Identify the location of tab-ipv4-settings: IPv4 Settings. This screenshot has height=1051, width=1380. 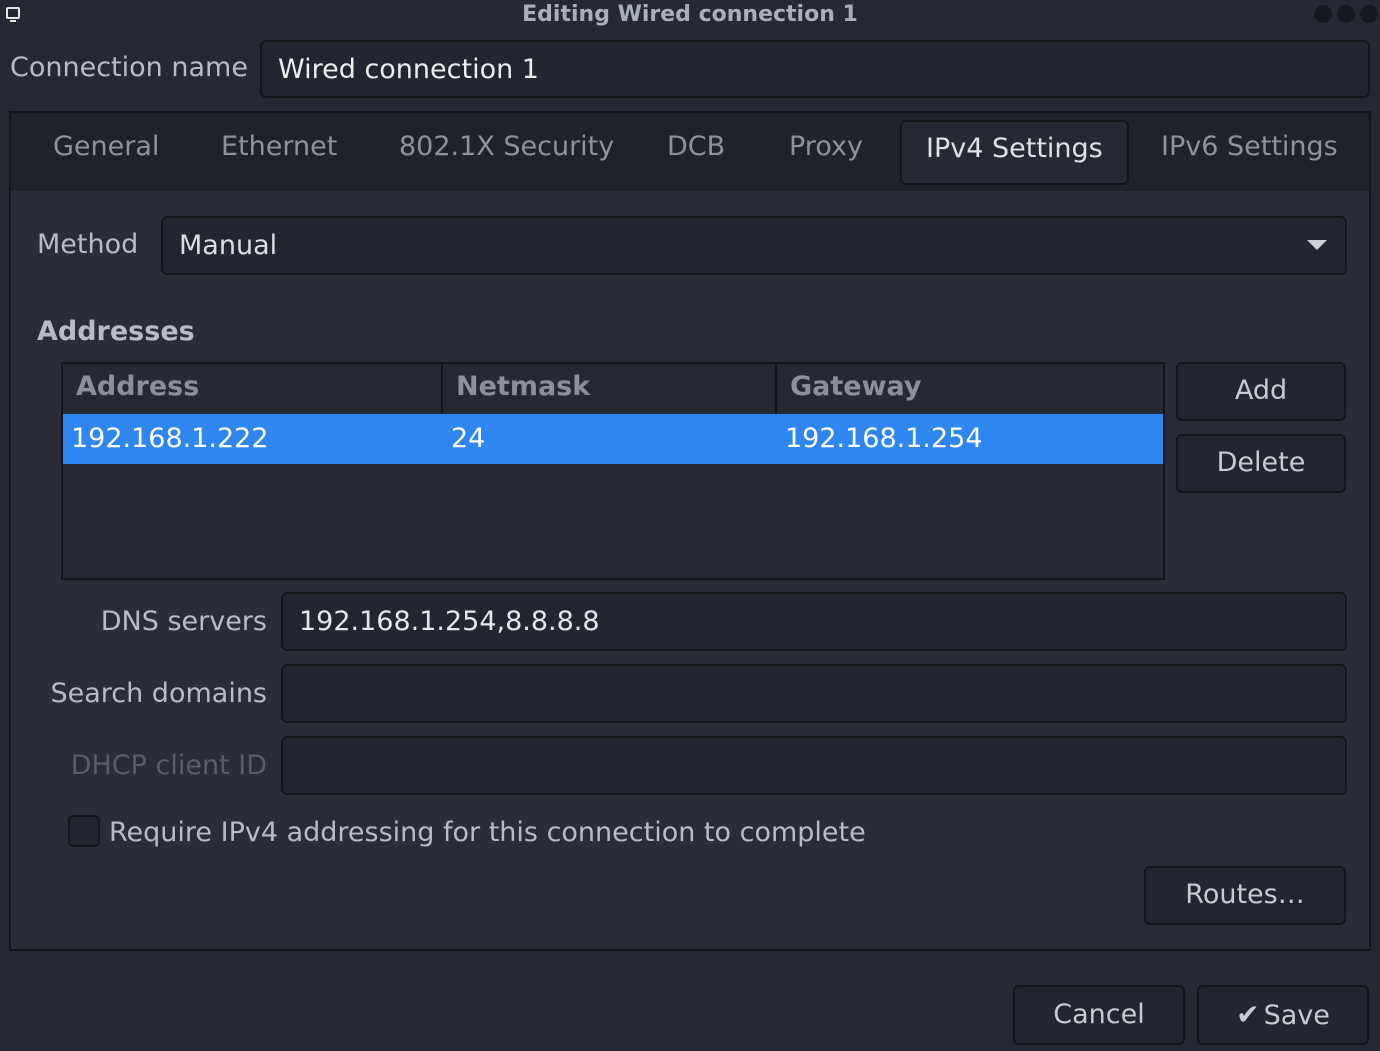
(1014, 152).